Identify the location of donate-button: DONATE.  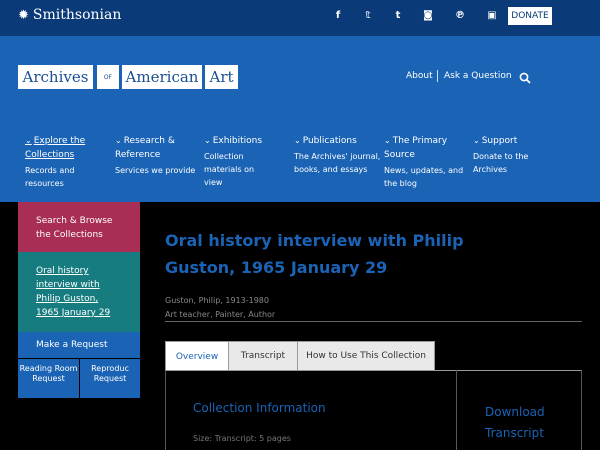
(530, 16).